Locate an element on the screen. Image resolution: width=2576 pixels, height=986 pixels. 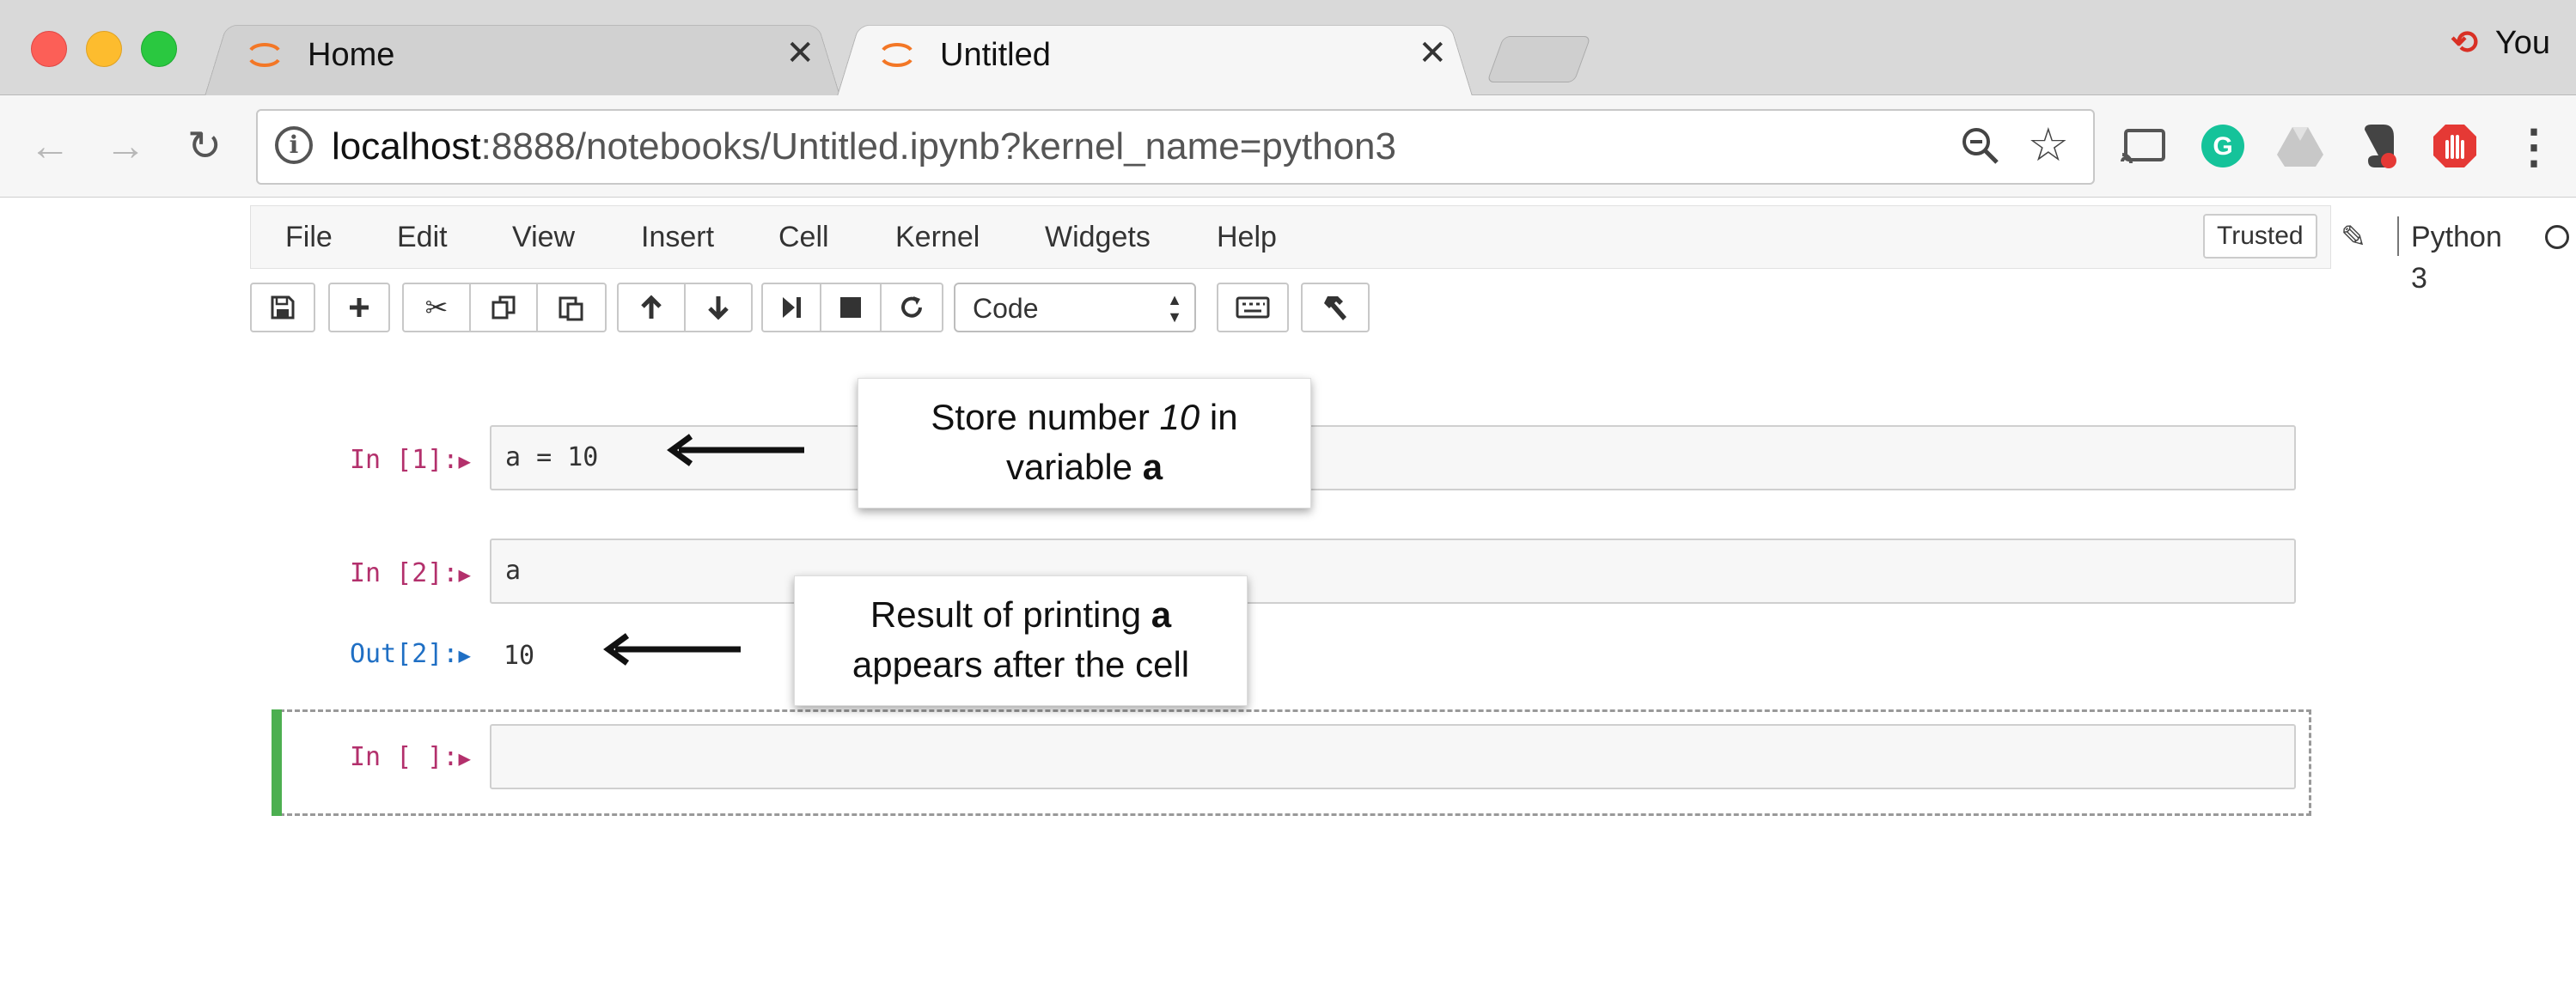
interrupt-button is located at coordinates (851, 308).